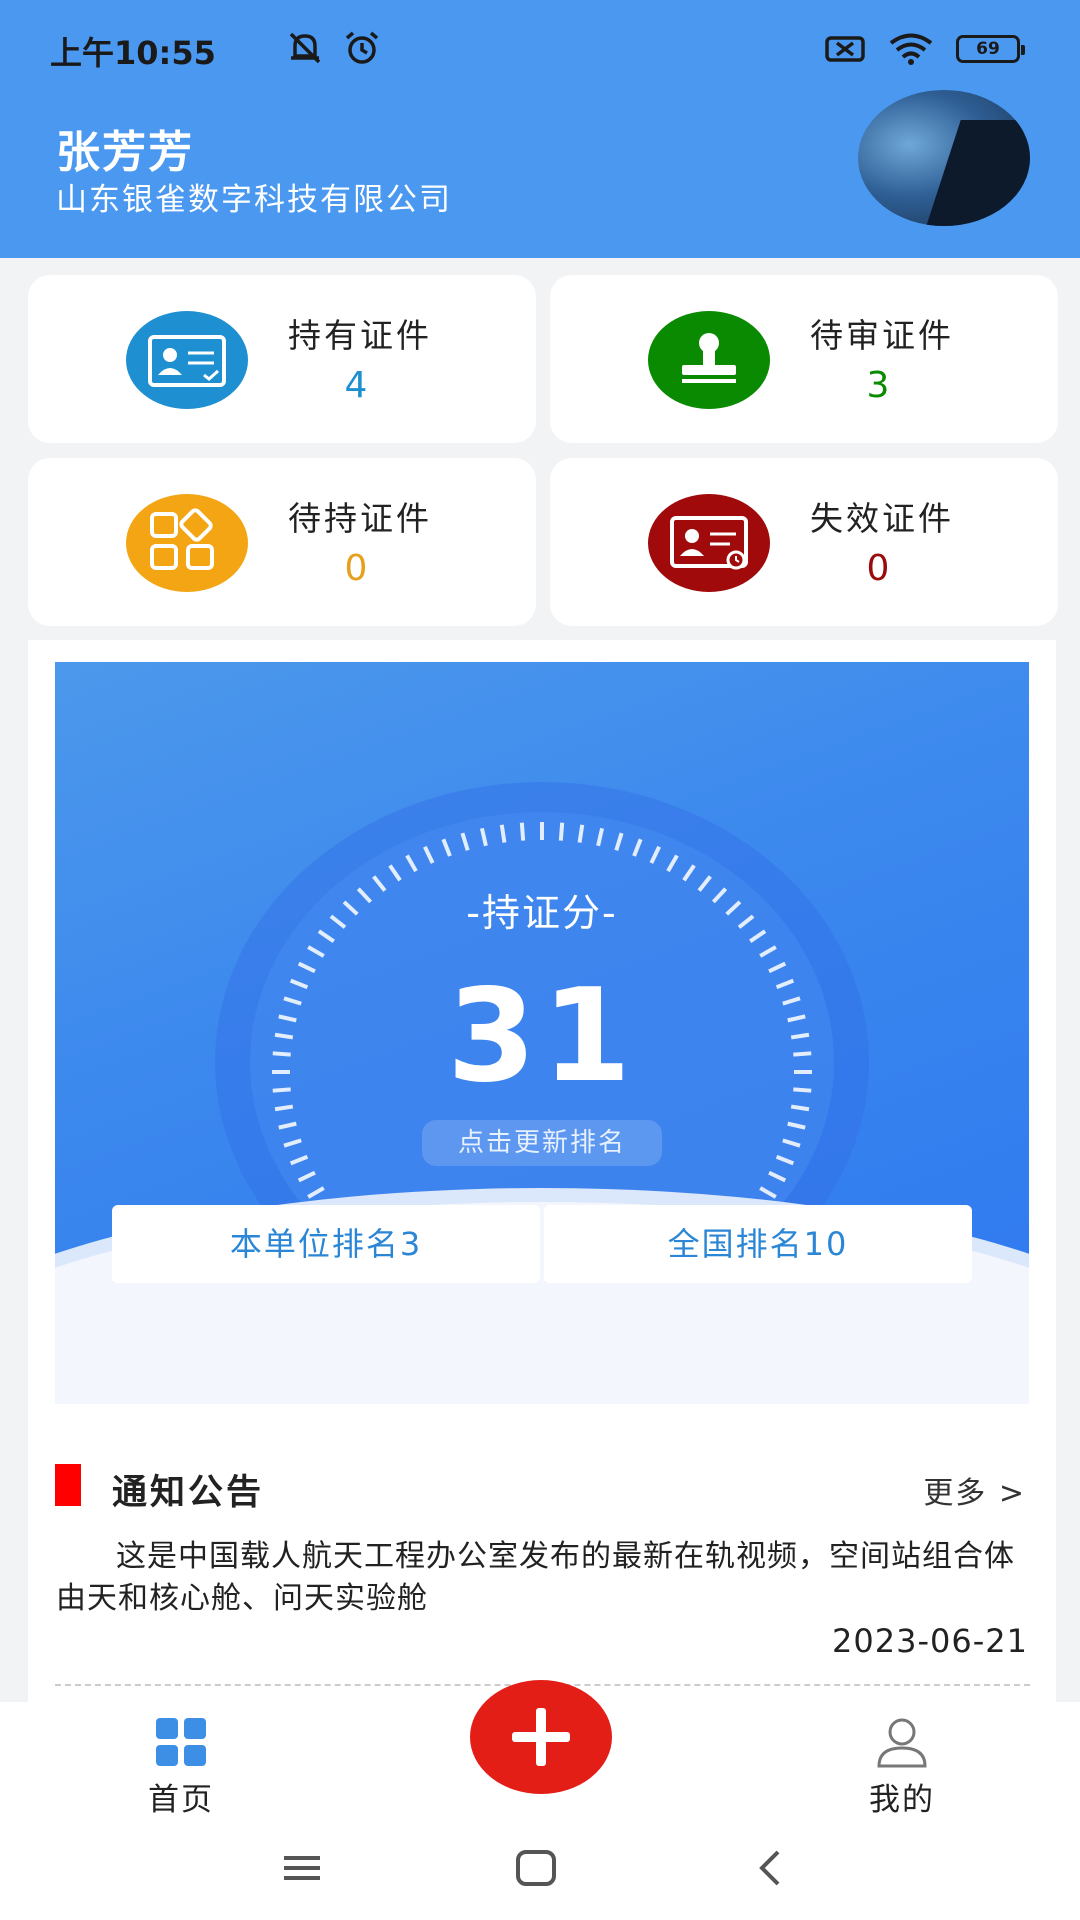  I want to click on add-button, so click(541, 1737).